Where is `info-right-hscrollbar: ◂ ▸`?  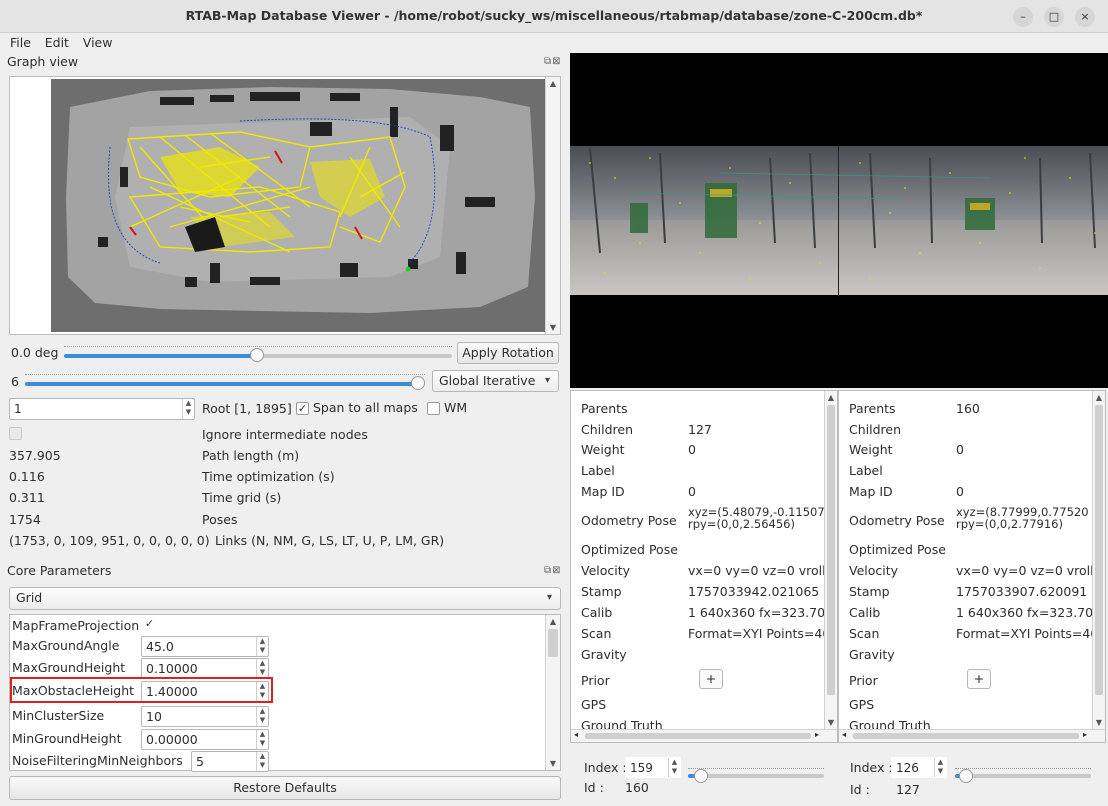
info-right-hscrollbar: ◂ ▸ is located at coordinates (972, 735).